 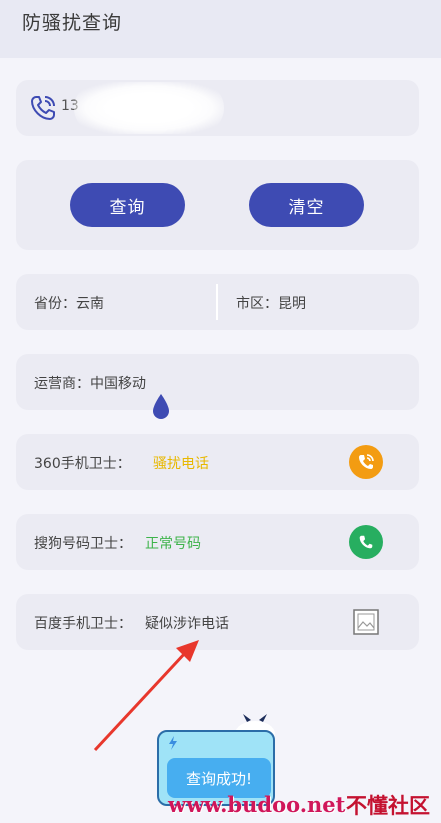 What do you see at coordinates (220, 29) in the screenshot?
I see `app-header: 防骚扰查询` at bounding box center [220, 29].